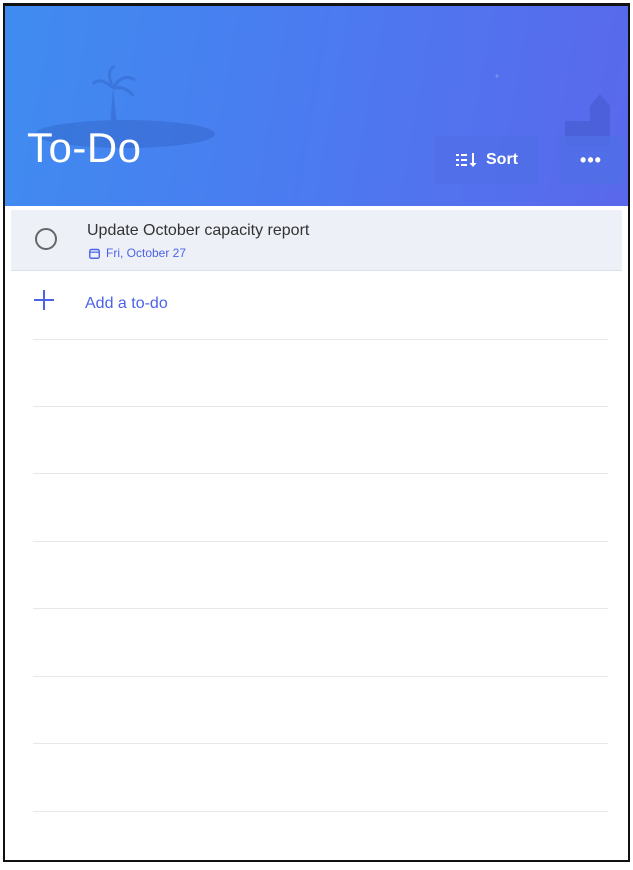  I want to click on task-title: Update October capacity report, so click(198, 230).